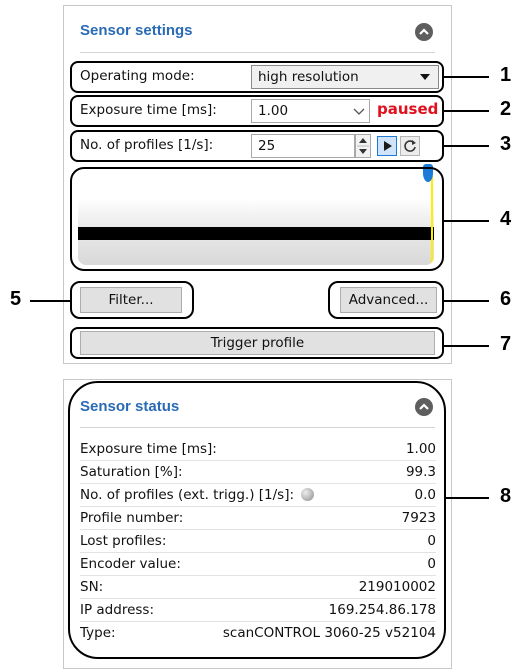  Describe the element at coordinates (136, 30) in the screenshot. I see `sensor-settings-title: Sensor settings` at that location.